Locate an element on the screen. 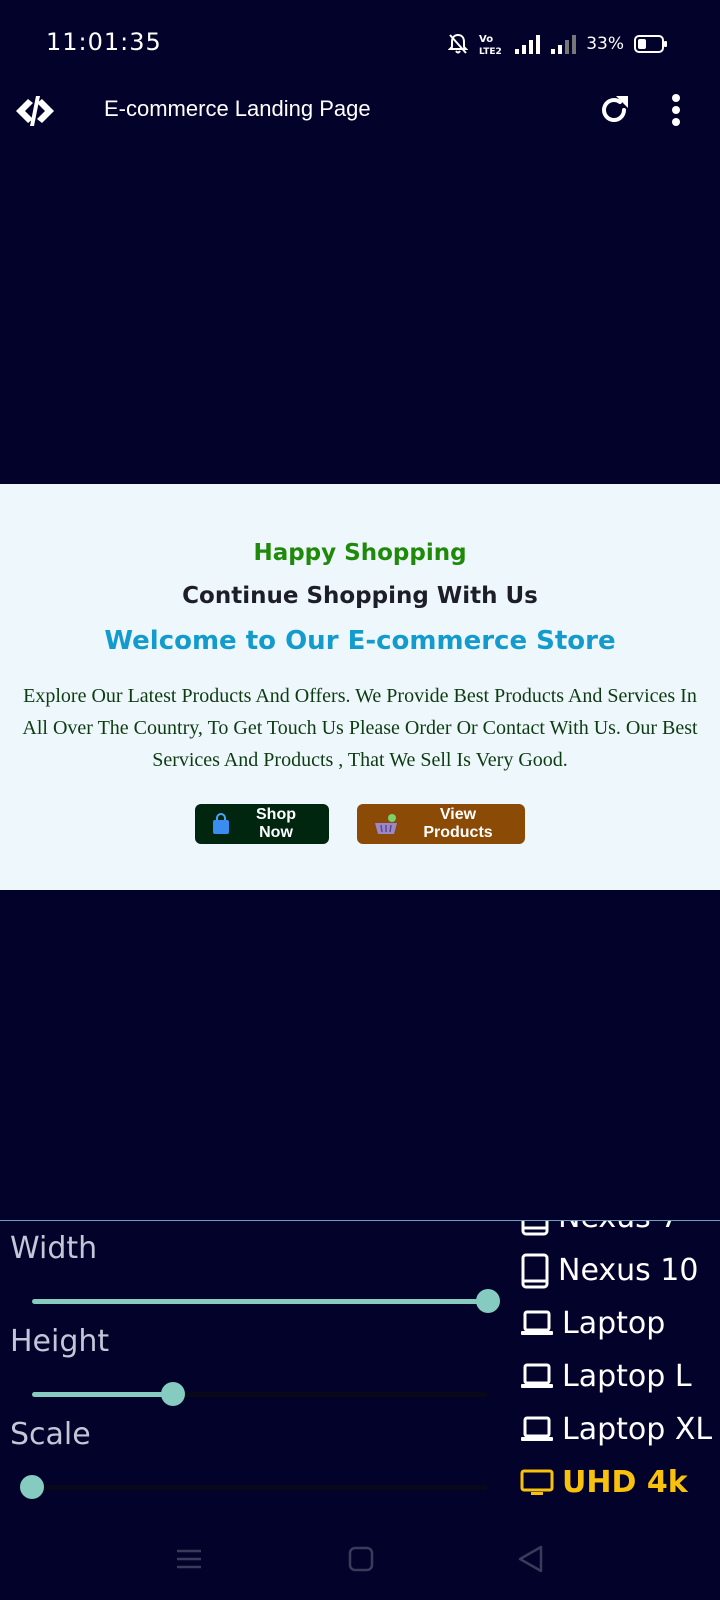  basket-icon is located at coordinates (386, 824).